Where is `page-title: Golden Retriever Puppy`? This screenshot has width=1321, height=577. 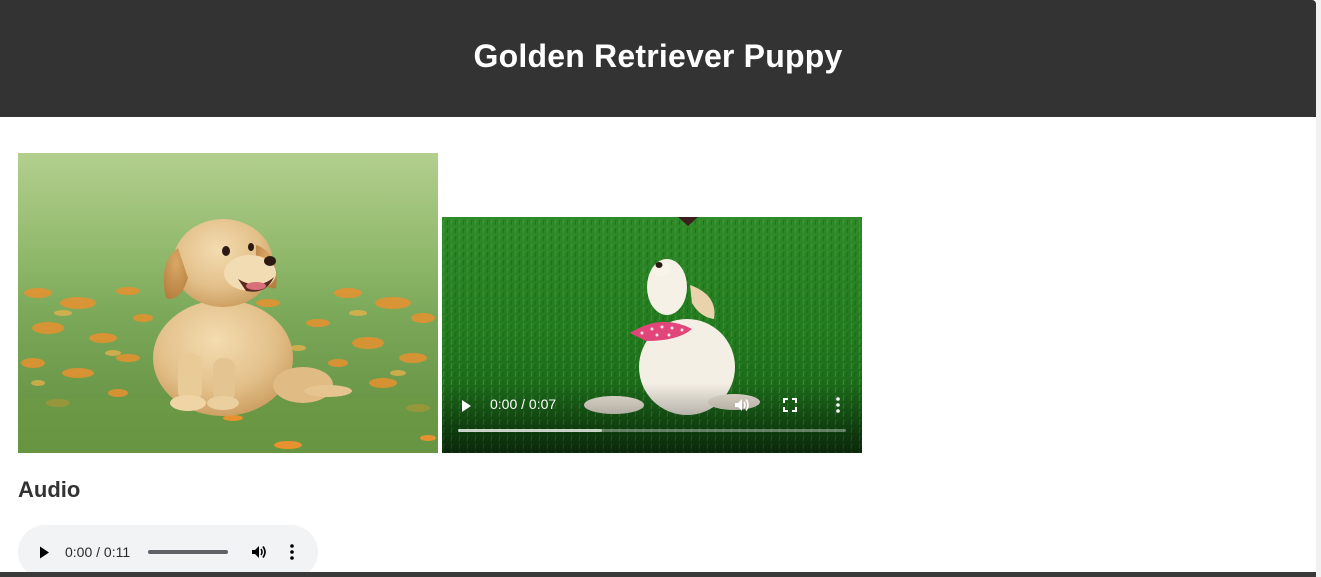
page-title: Golden Retriever Puppy is located at coordinates (658, 56).